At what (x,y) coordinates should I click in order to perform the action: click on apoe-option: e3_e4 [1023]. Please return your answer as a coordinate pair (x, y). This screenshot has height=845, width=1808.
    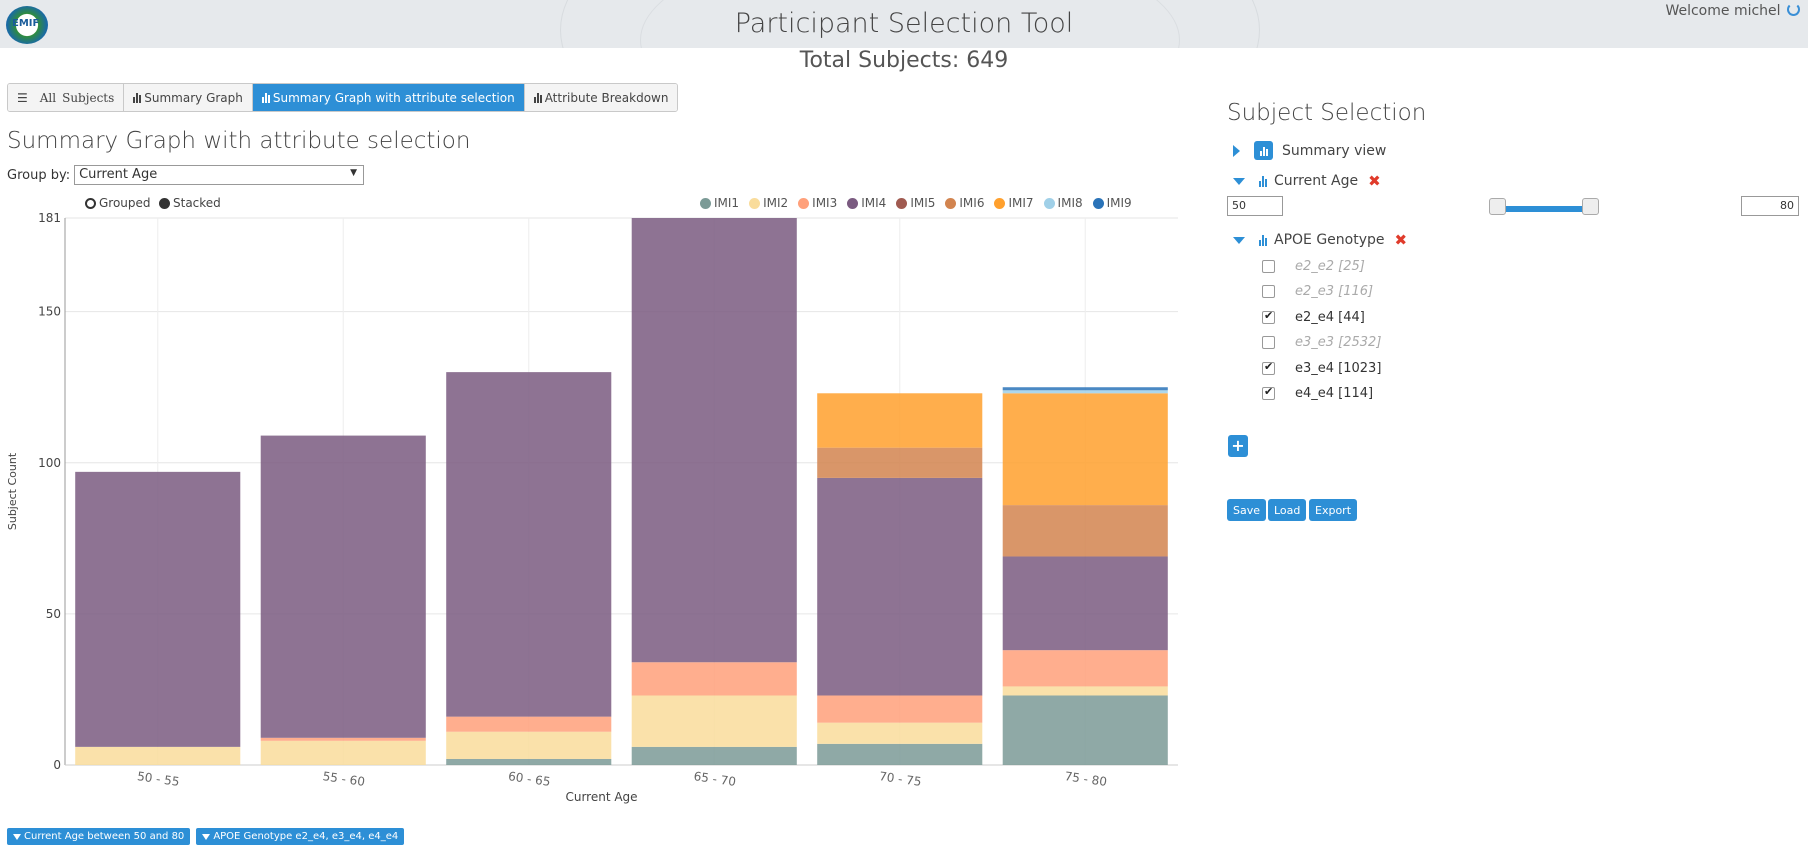
    Looking at the image, I should click on (1322, 368).